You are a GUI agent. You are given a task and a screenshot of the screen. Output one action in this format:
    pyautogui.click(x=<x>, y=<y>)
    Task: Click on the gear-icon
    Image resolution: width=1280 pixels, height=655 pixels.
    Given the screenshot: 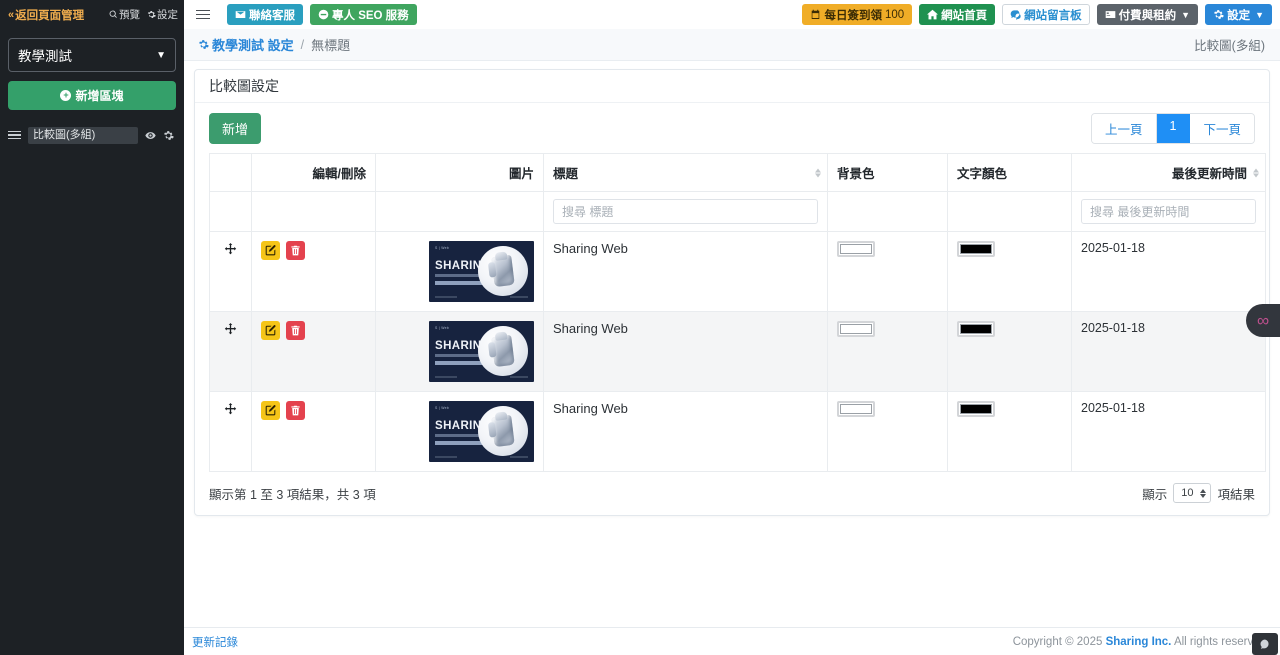 What is the action you would take?
    pyautogui.click(x=1219, y=14)
    